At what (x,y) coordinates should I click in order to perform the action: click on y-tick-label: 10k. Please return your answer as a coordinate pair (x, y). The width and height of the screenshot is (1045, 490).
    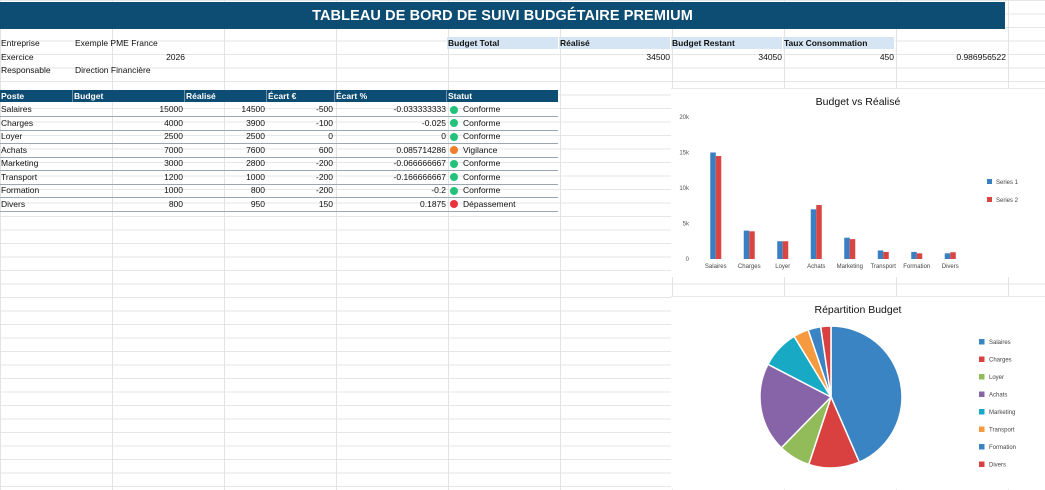
    Looking at the image, I should click on (684, 189).